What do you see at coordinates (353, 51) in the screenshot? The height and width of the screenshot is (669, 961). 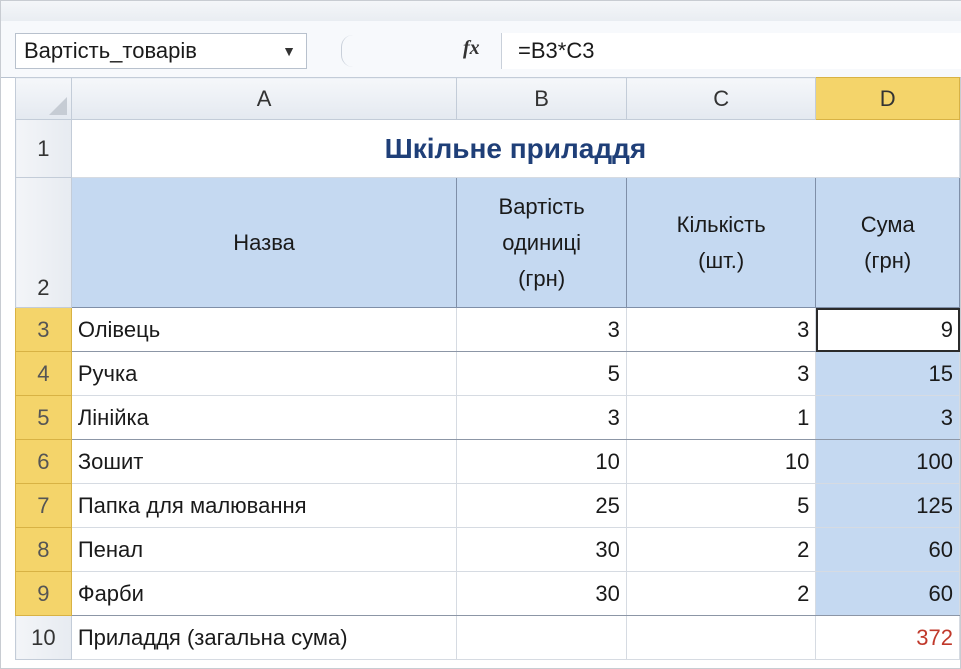 I see `formula-separator` at bounding box center [353, 51].